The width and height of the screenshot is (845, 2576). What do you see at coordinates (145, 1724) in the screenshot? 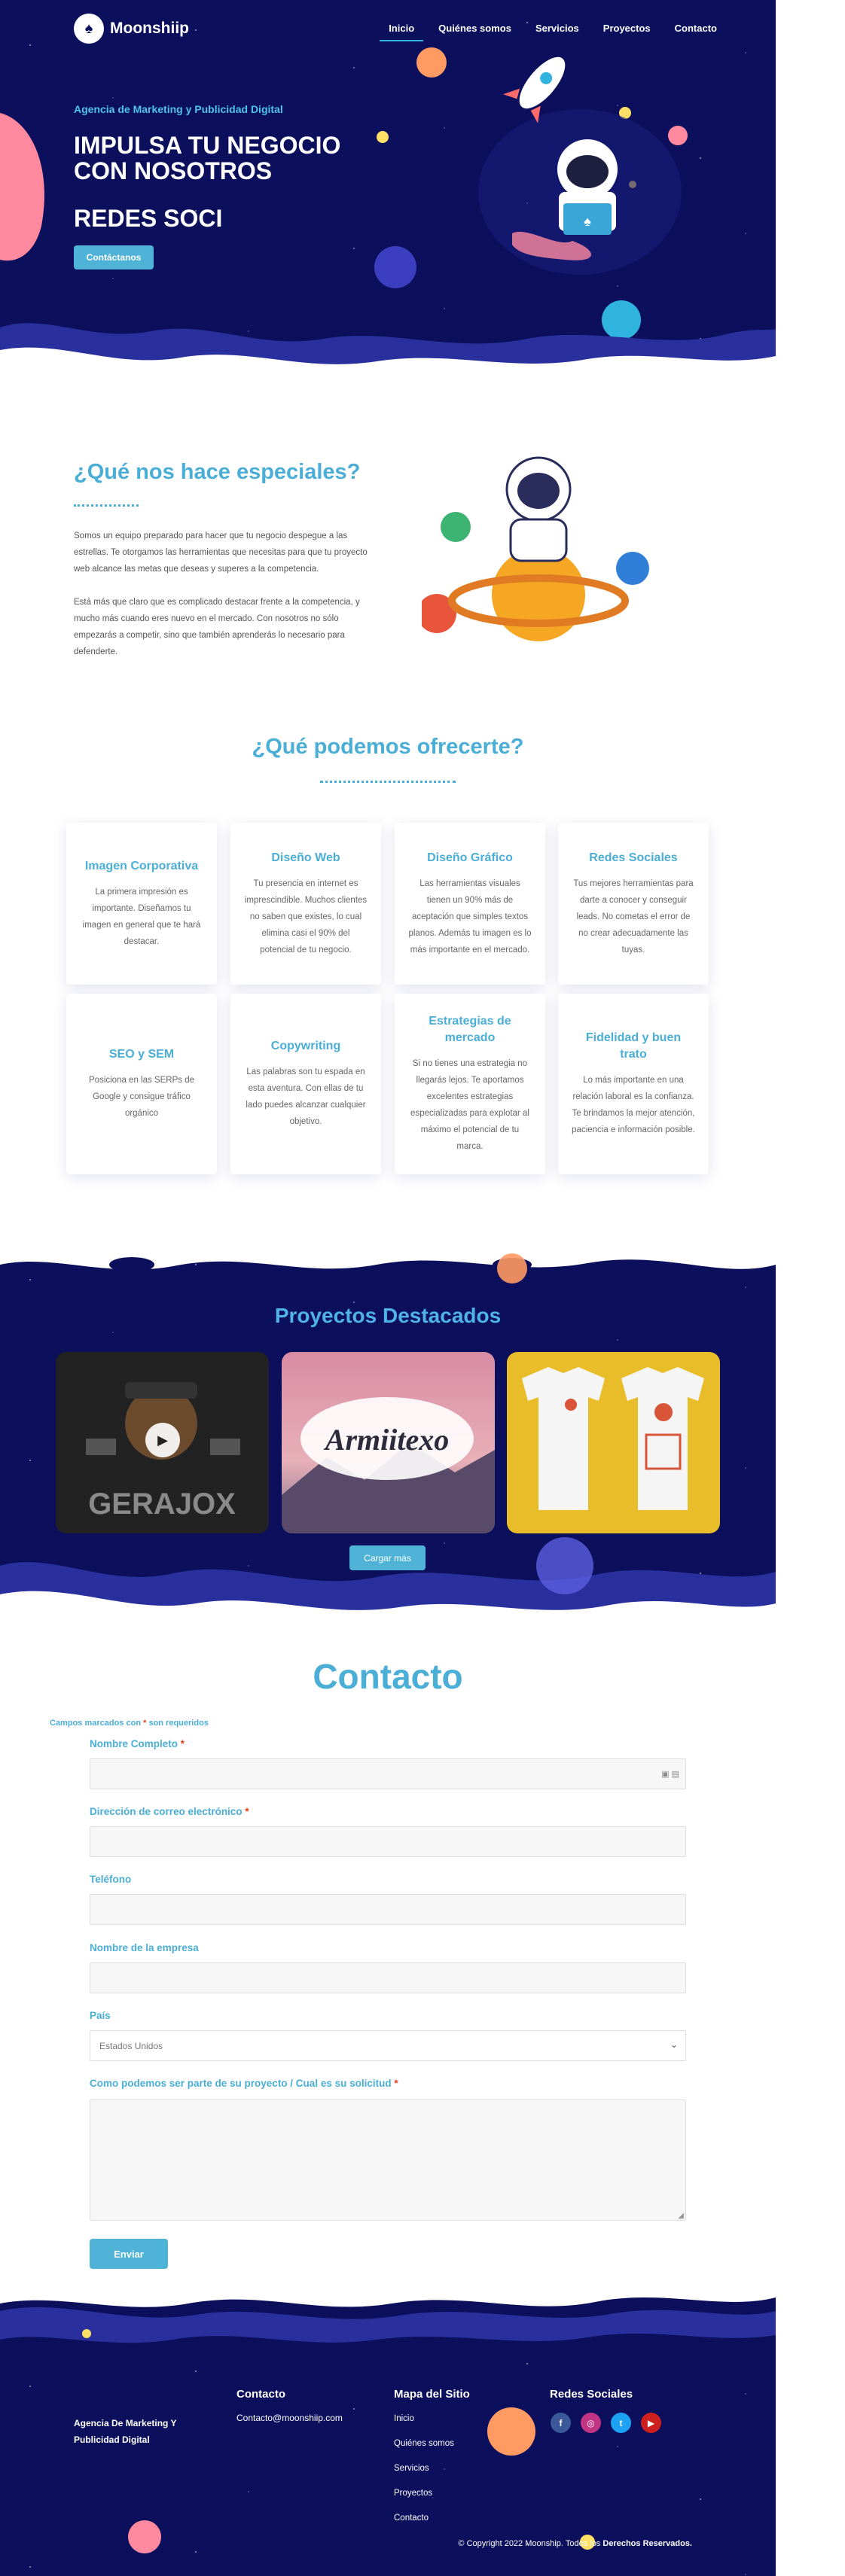
I see `required-asterisk: *` at bounding box center [145, 1724].